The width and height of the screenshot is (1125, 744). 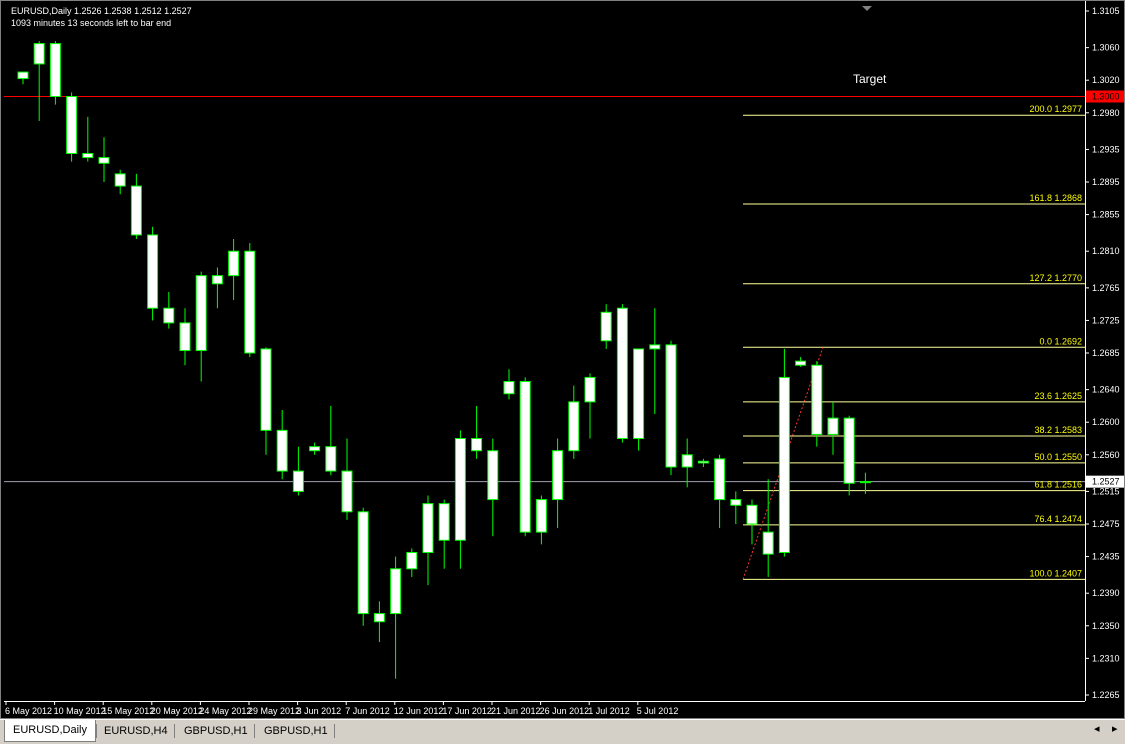 I want to click on fib-level-label: 127.2 1.2770, so click(x=1055, y=278).